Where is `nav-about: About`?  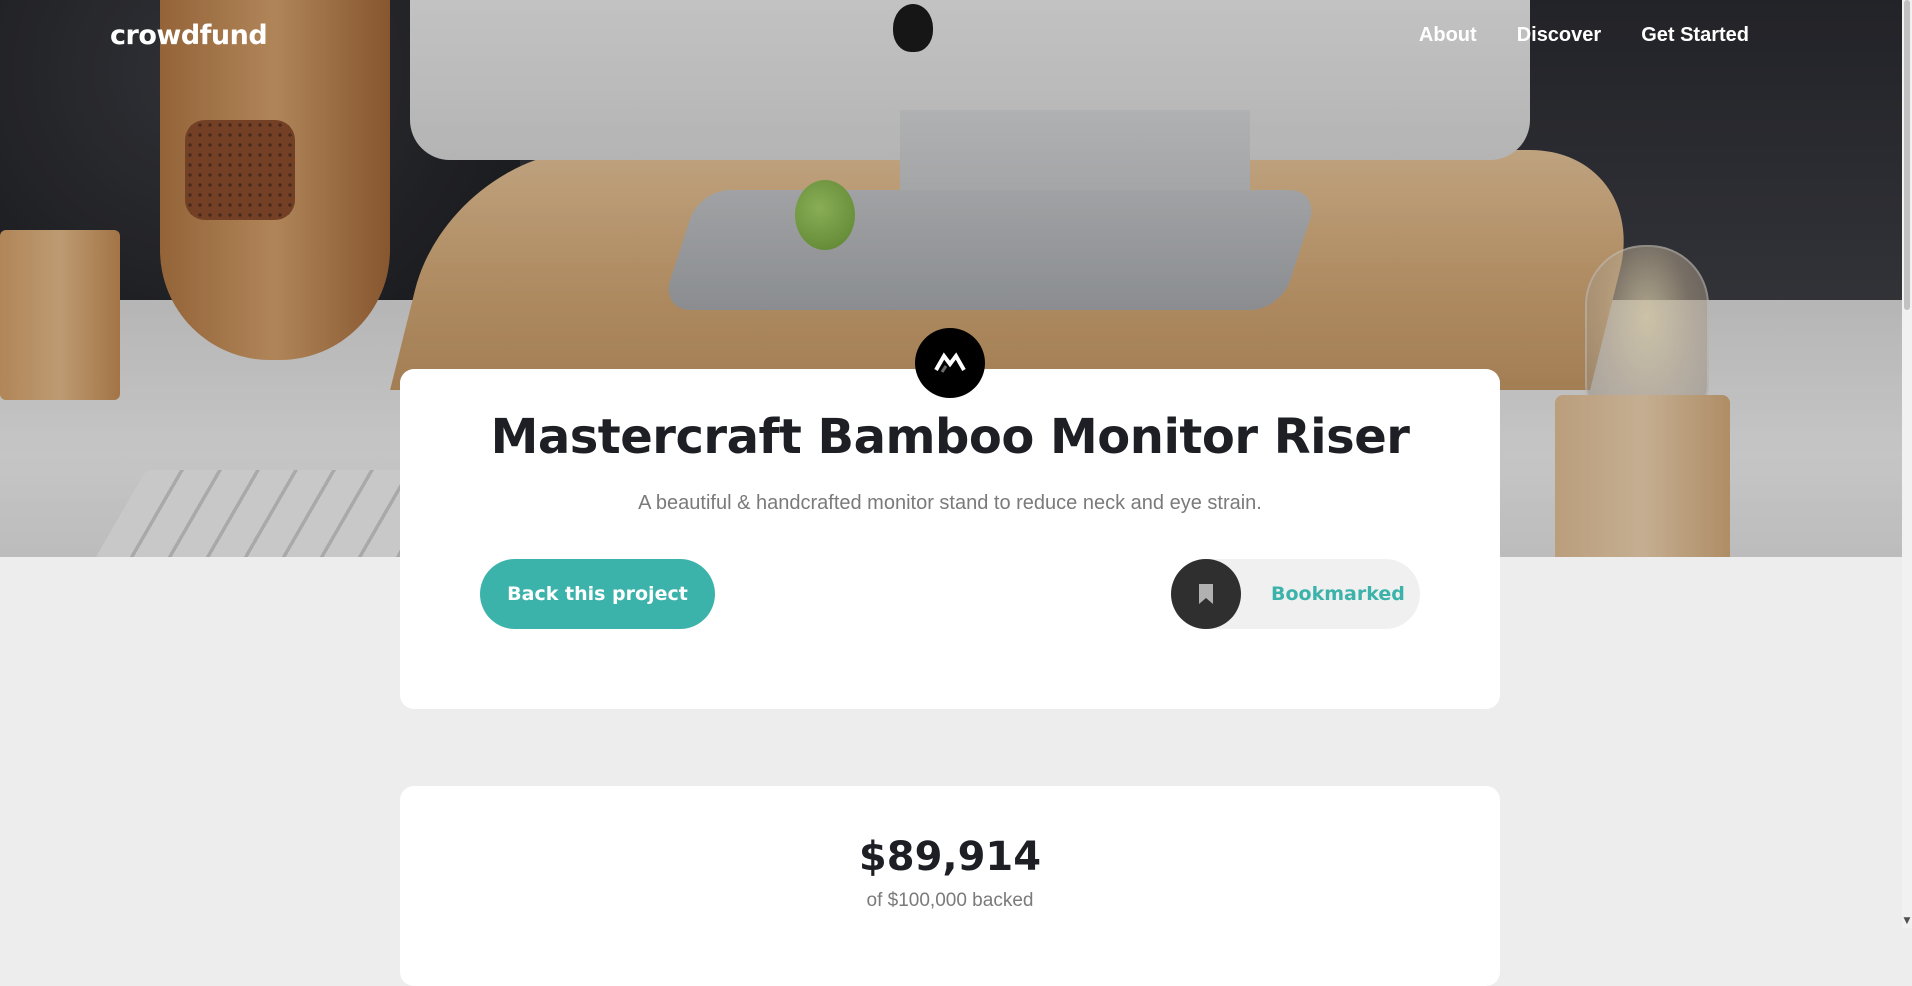 nav-about: About is located at coordinates (1448, 35).